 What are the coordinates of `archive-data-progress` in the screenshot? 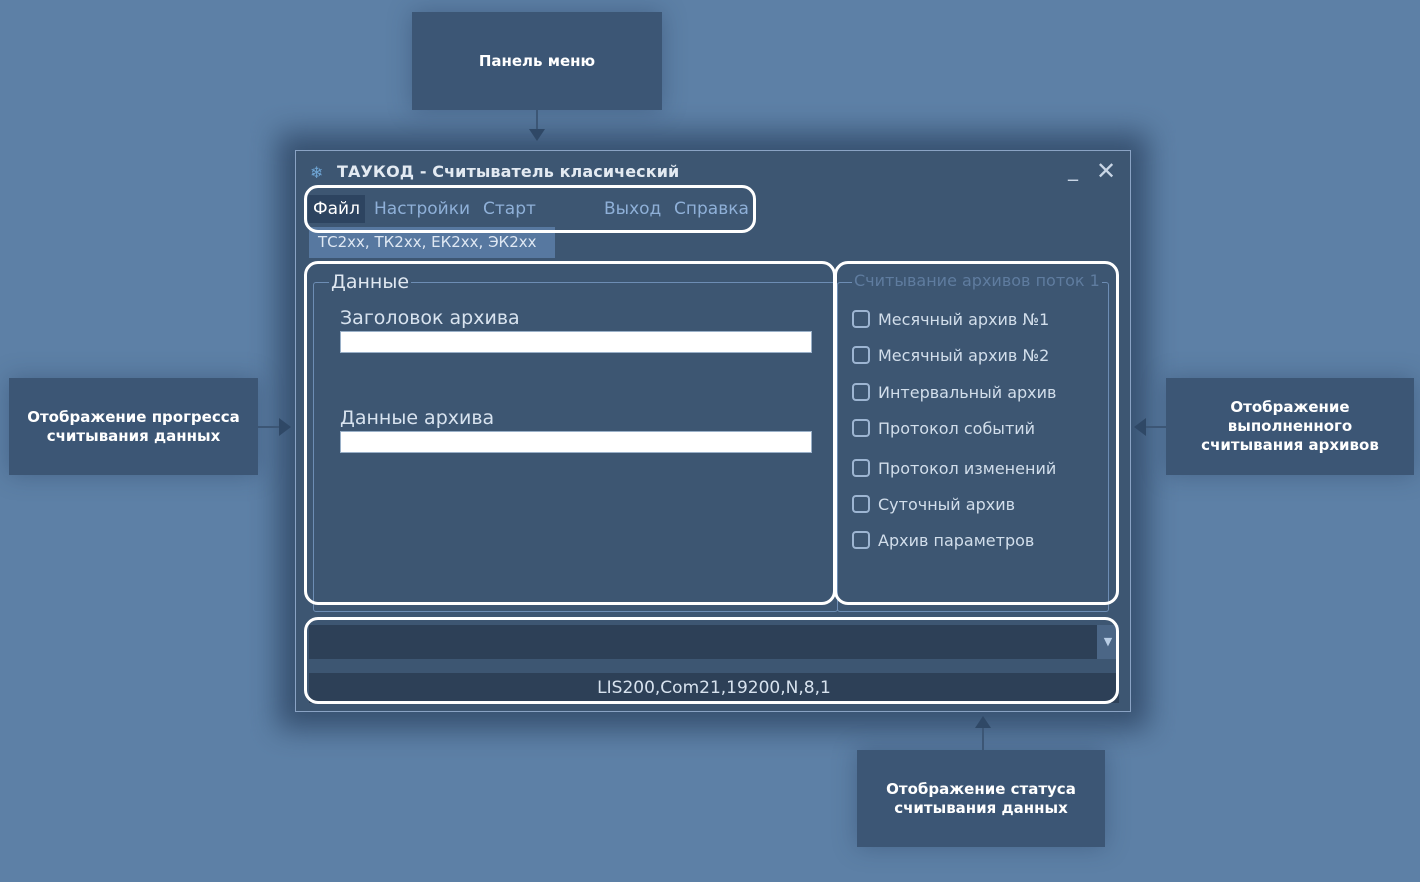 It's located at (576, 442).